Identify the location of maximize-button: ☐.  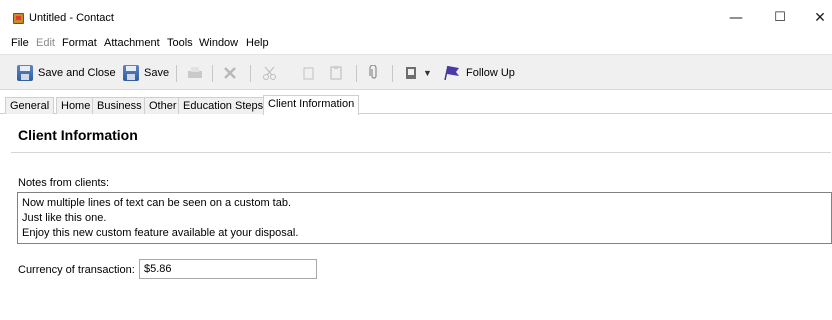
(780, 18).